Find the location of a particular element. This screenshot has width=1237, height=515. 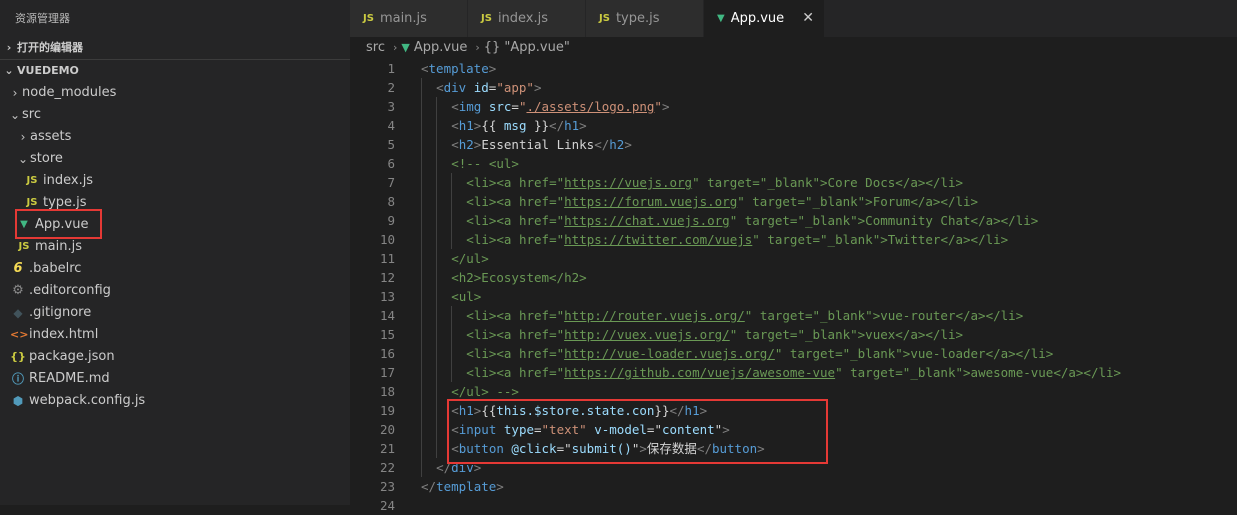

code-token: src is located at coordinates (500, 106).